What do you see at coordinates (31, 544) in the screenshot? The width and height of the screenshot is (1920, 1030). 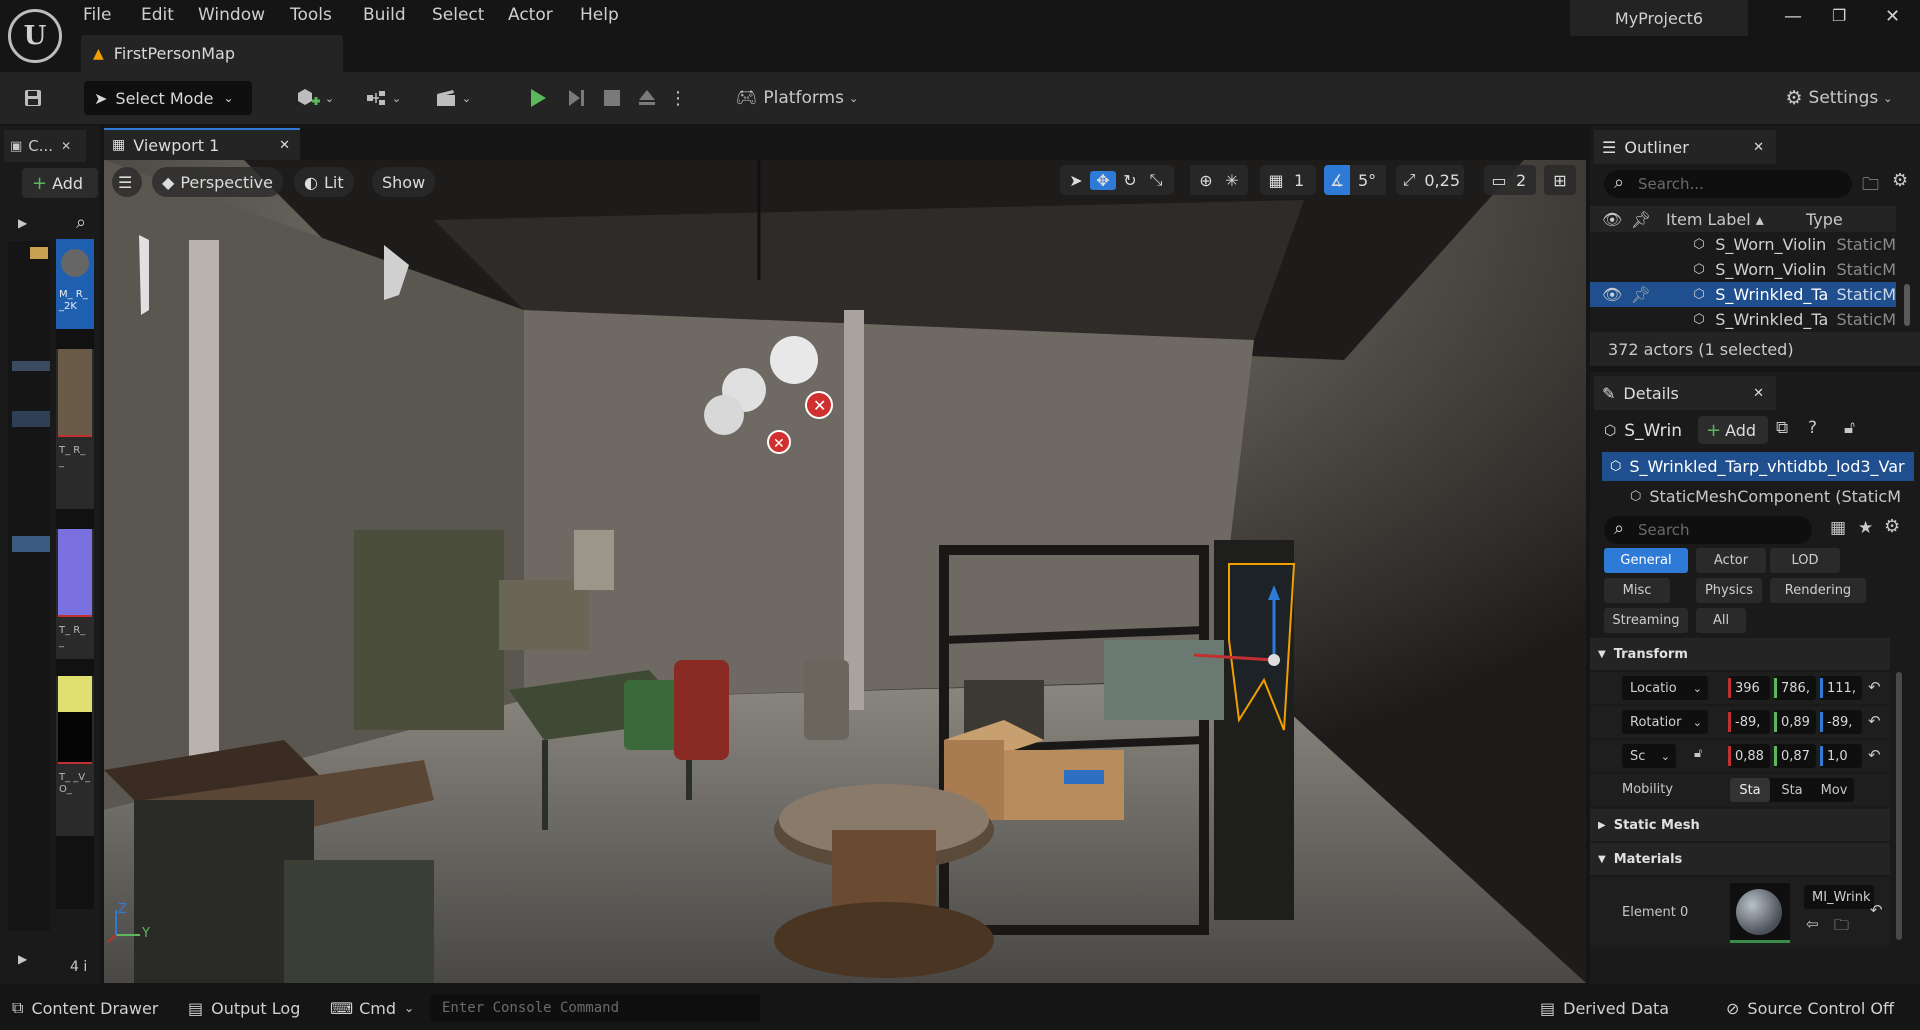 I see `tree-item-selected` at bounding box center [31, 544].